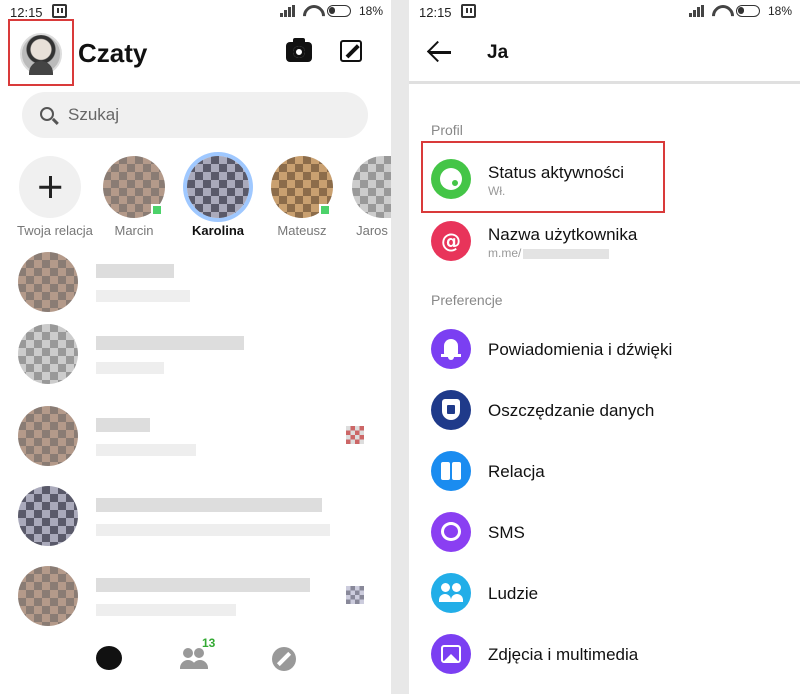 The image size is (800, 694). I want to click on story-item: Mateusz, so click(302, 197).